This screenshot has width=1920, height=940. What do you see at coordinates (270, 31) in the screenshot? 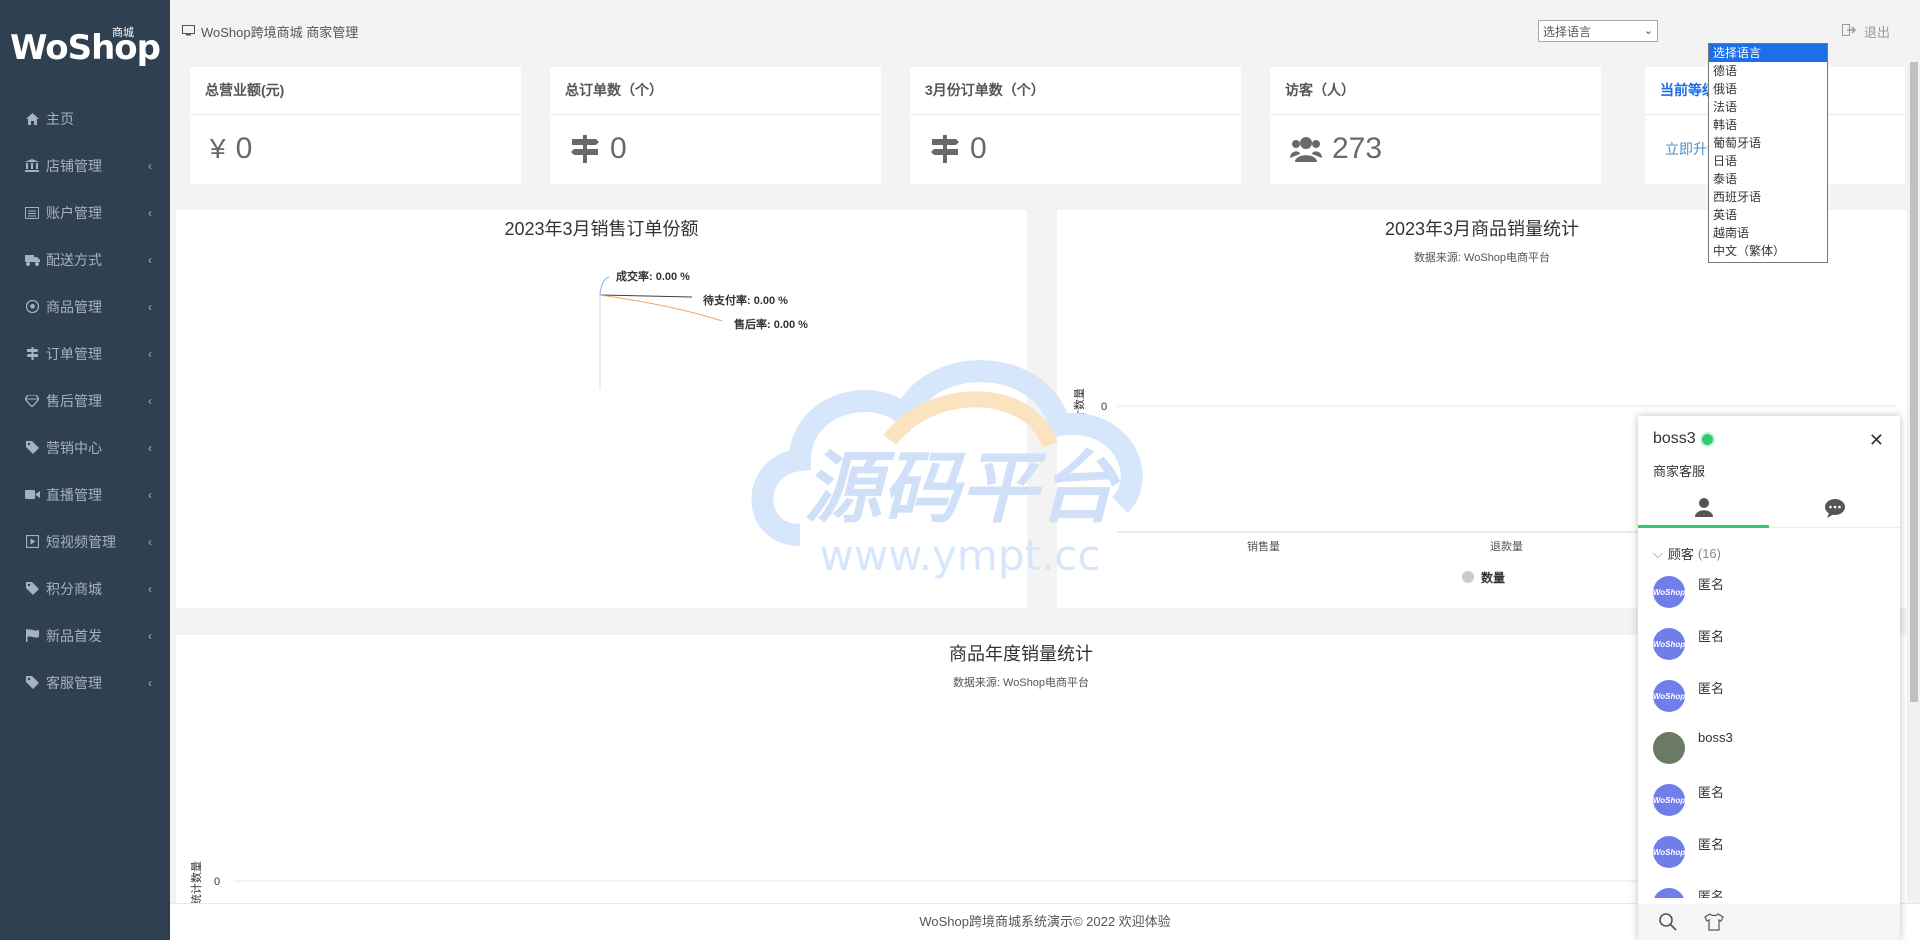
I see `breadcrumb: WoShop跨境商城 商家管理` at bounding box center [270, 31].